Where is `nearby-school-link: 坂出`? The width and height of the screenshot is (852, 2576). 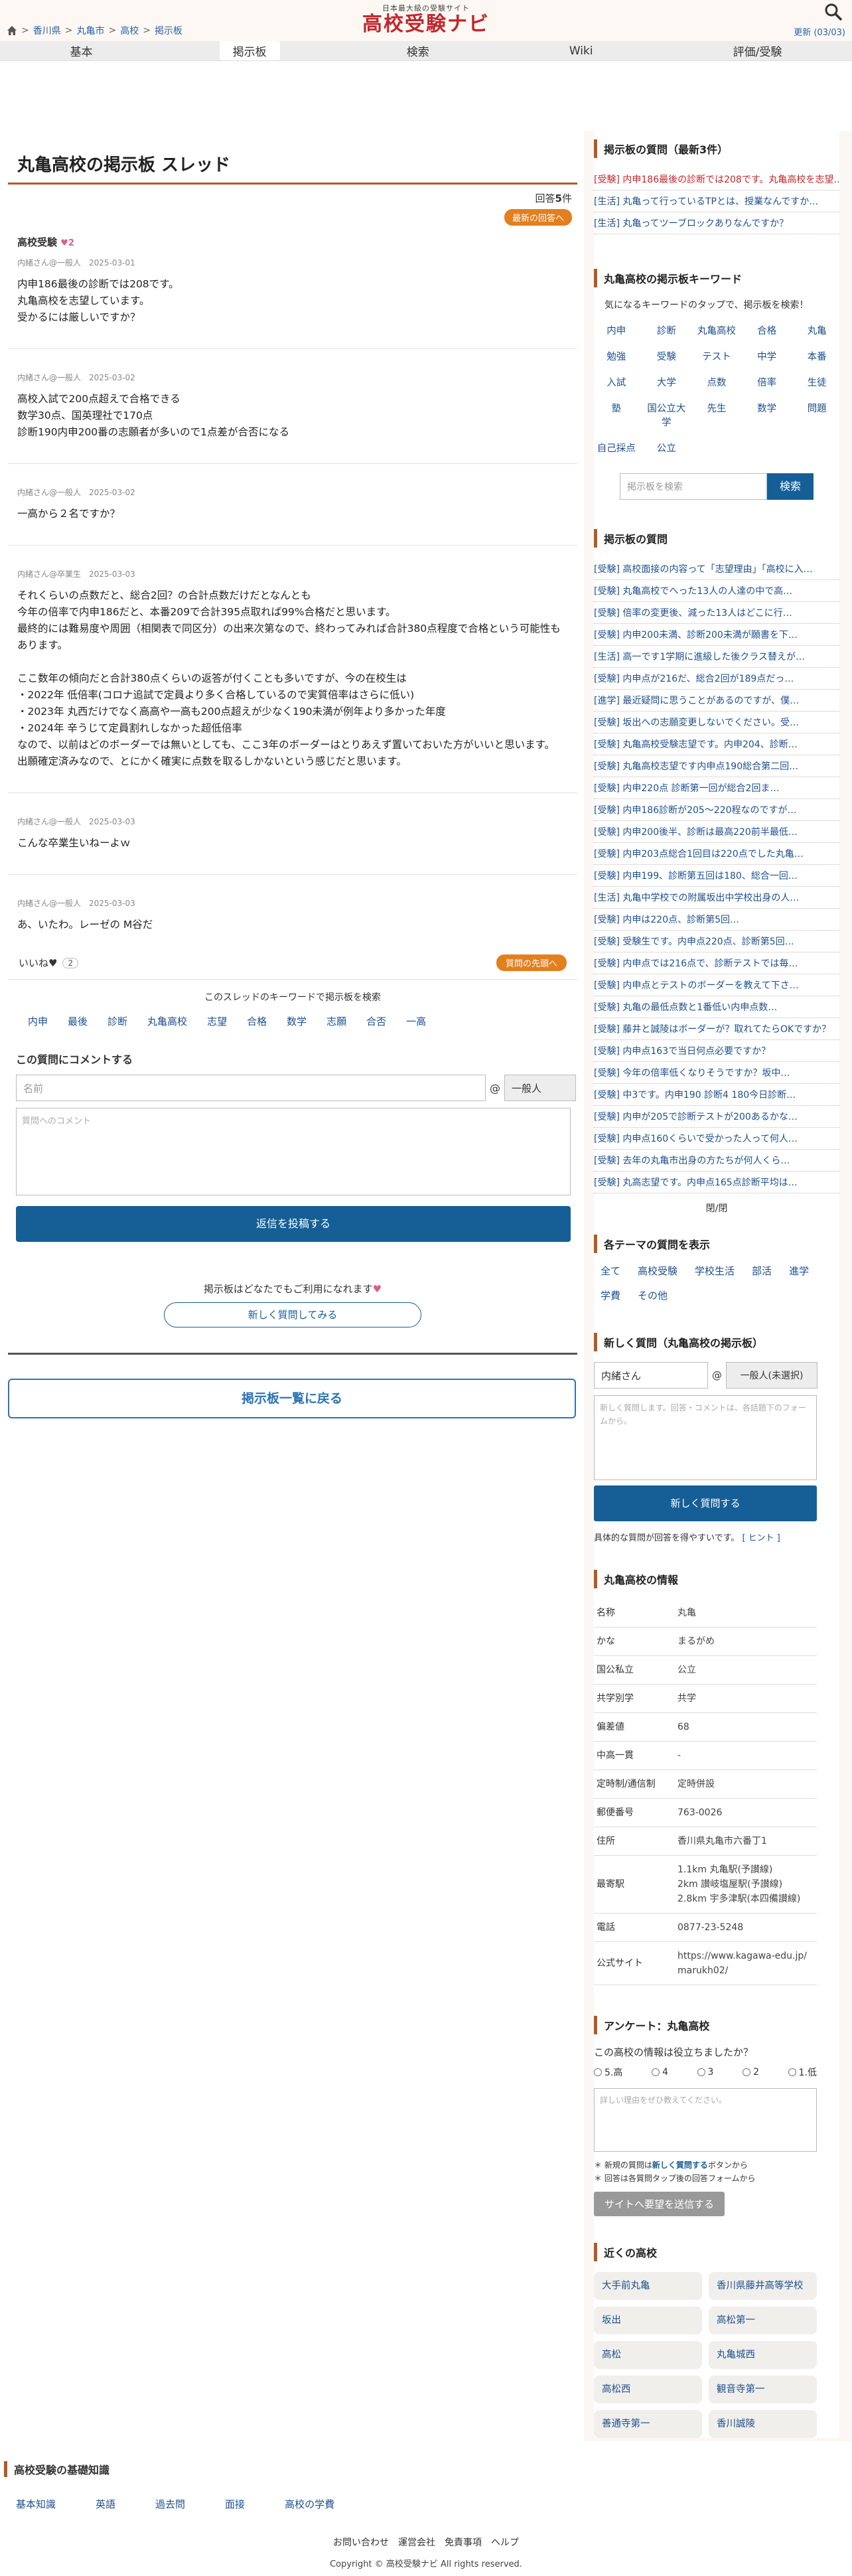
nearby-school-link: 坂出 is located at coordinates (648, 2320).